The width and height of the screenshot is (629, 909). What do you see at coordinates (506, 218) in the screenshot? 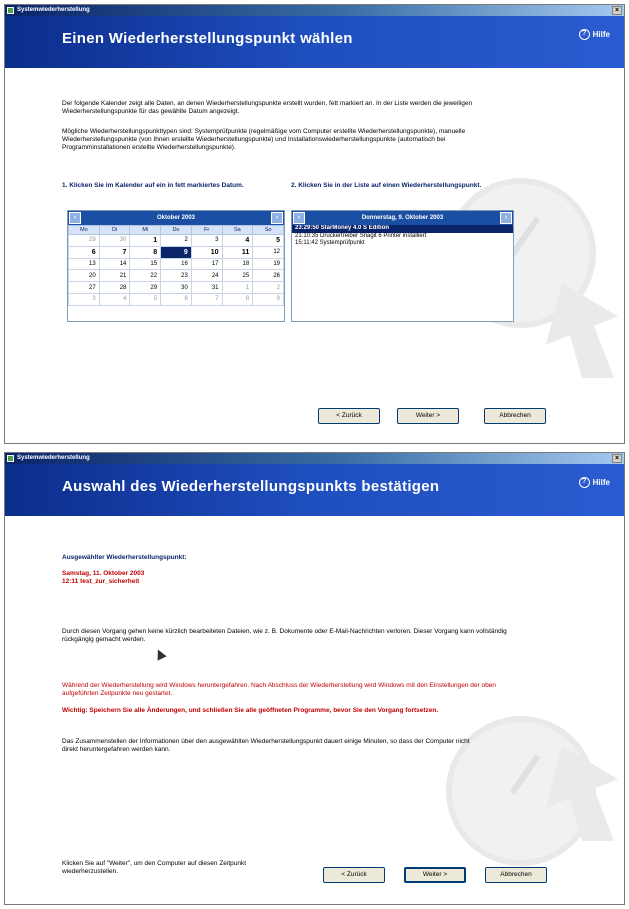
I see `next-day-button: ›` at bounding box center [506, 218].